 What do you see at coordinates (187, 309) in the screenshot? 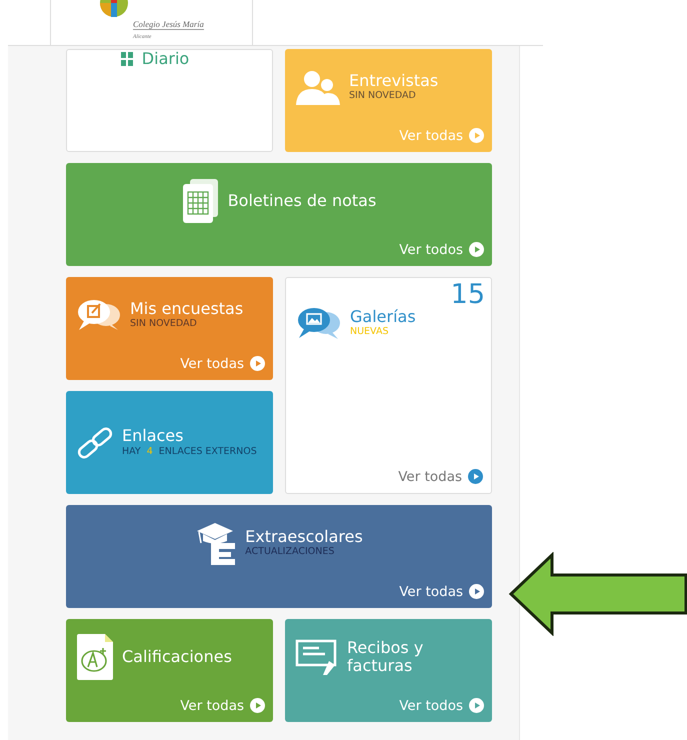
I see `tile-title: Mis encuestas` at bounding box center [187, 309].